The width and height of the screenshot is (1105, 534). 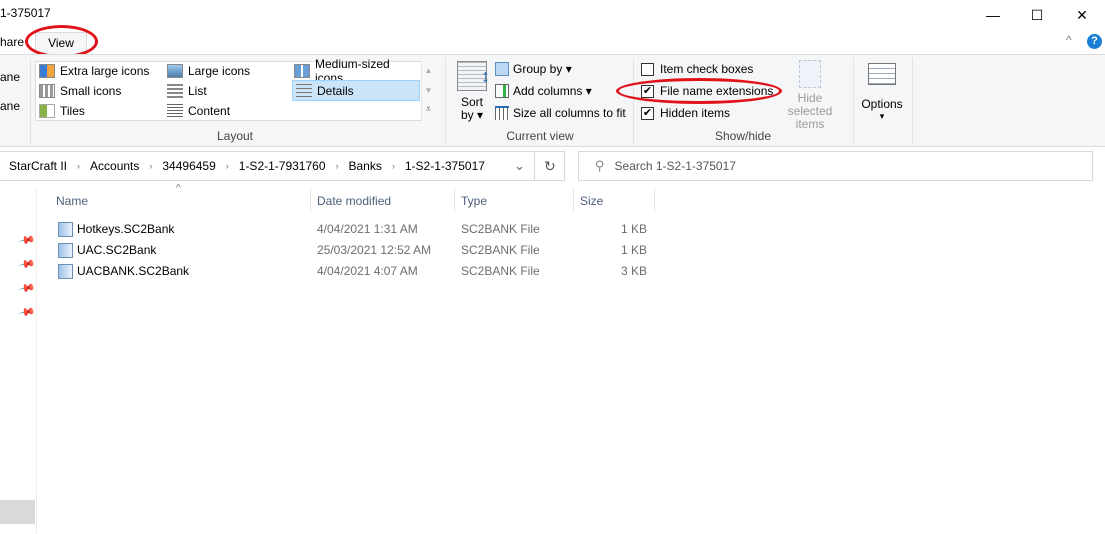 What do you see at coordinates (61, 43) in the screenshot?
I see `tab-view: View` at bounding box center [61, 43].